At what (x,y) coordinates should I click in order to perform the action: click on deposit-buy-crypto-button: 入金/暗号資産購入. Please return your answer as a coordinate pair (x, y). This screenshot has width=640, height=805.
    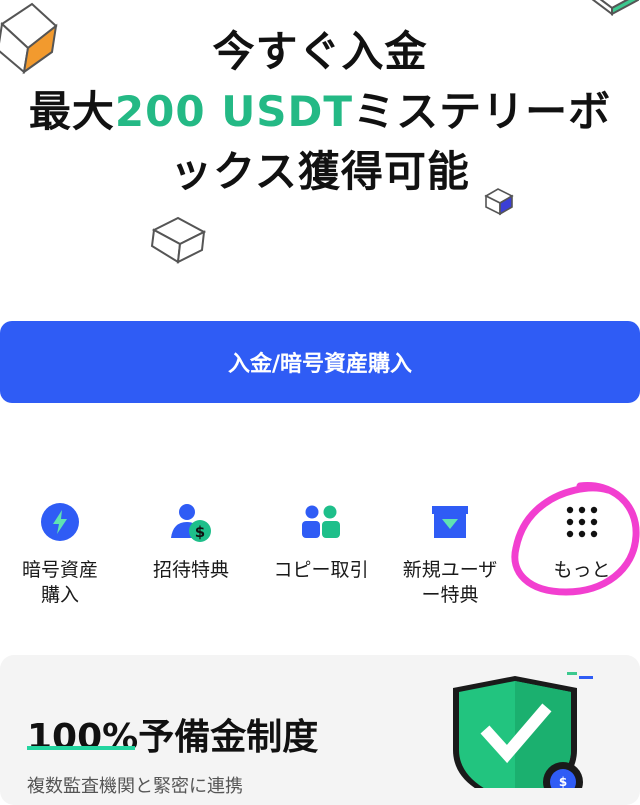
    Looking at the image, I should click on (320, 362).